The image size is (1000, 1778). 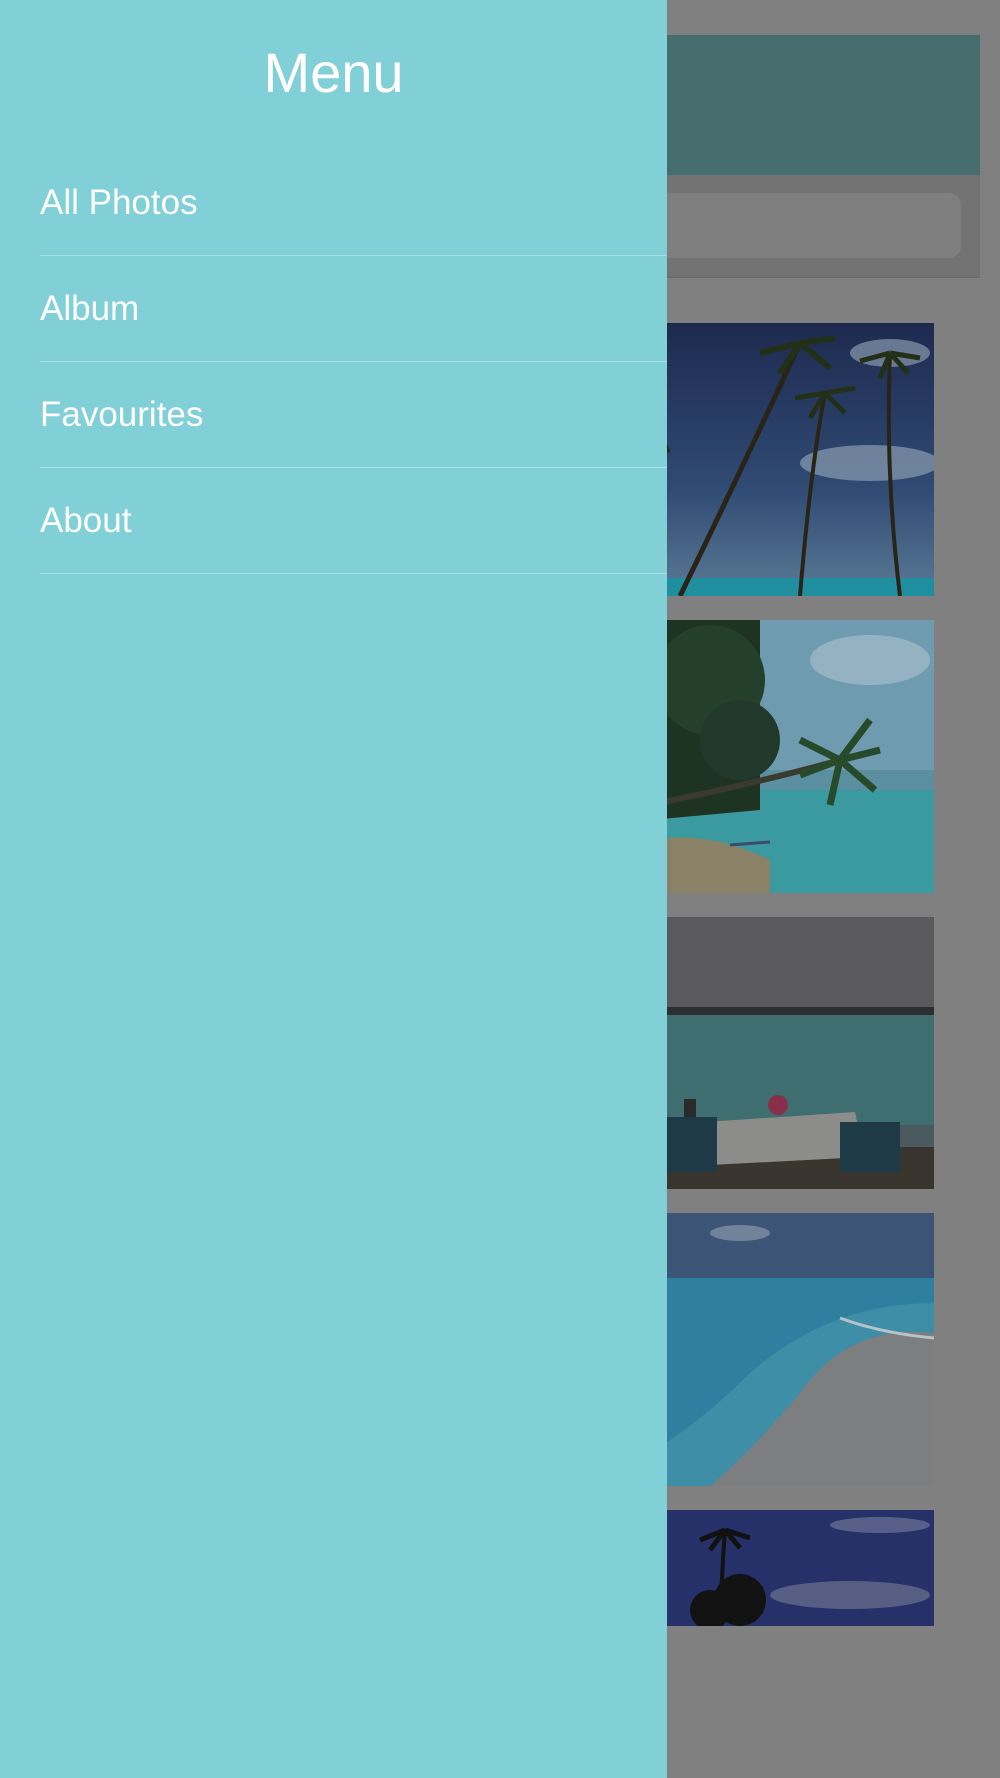 What do you see at coordinates (353, 415) in the screenshot?
I see `menu-item-favourites: Favourites` at bounding box center [353, 415].